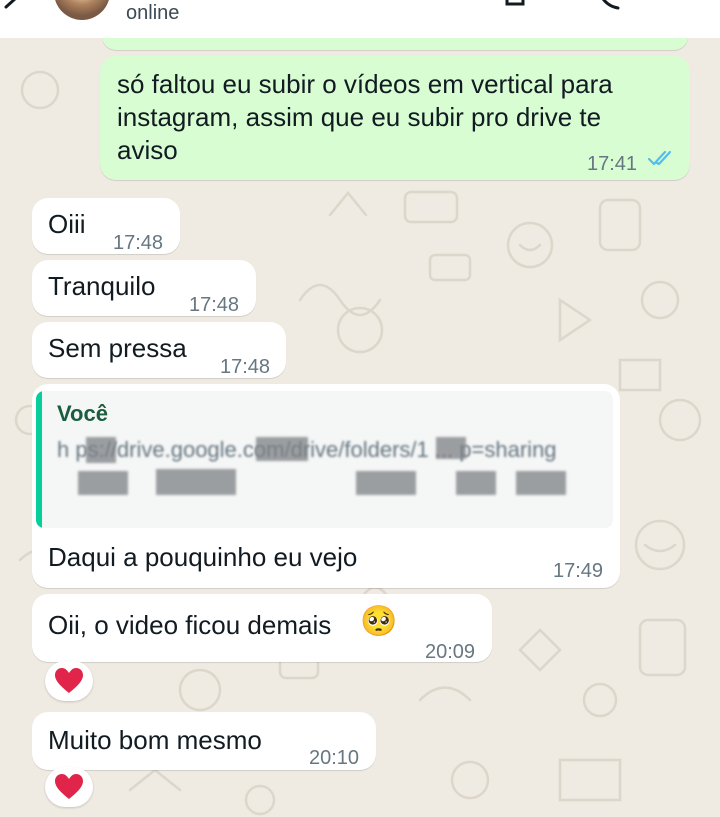 The width and height of the screenshot is (720, 817). I want to click on message-text: Sem pressa, so click(117, 348).